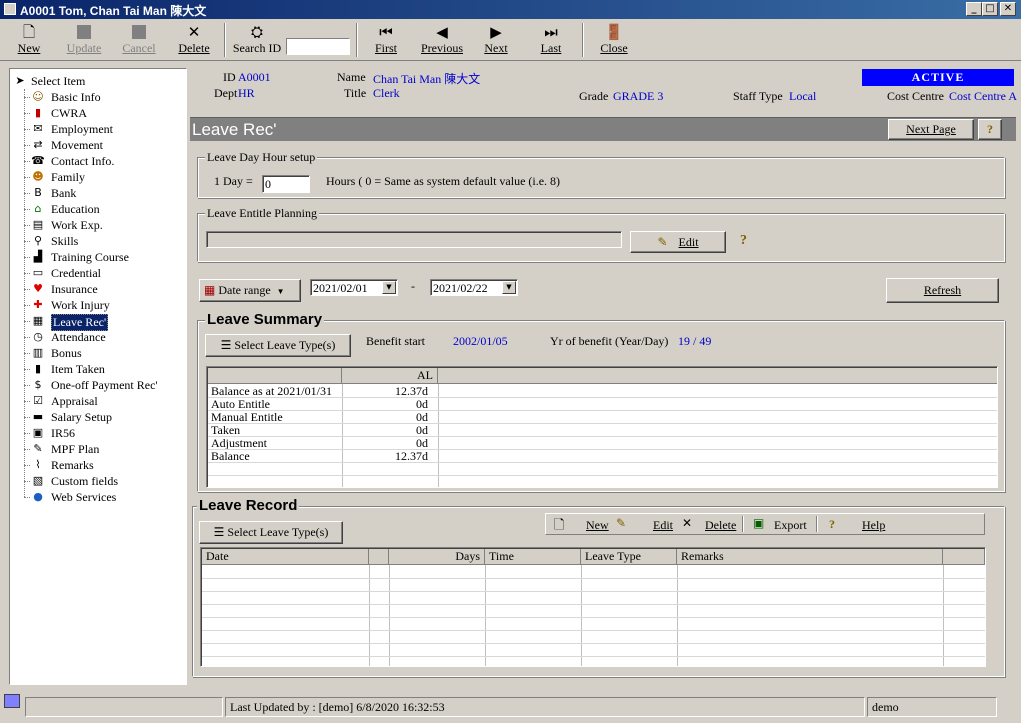  What do you see at coordinates (629, 557) in the screenshot?
I see `record-col-leave-type: Leave Type` at bounding box center [629, 557].